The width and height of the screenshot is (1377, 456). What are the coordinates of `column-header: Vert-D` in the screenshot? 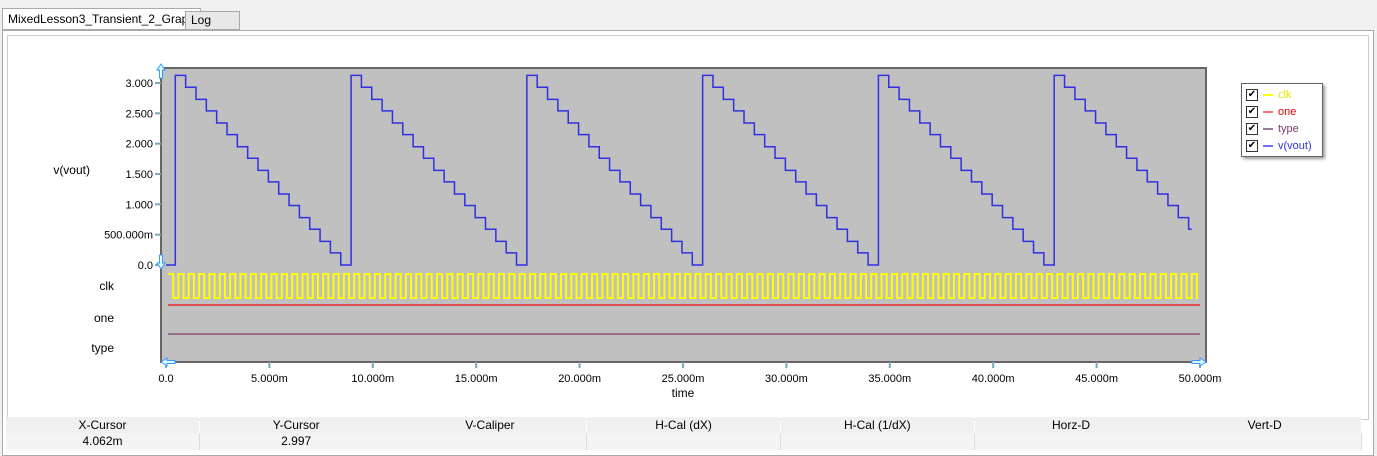 It's located at (1265, 425).